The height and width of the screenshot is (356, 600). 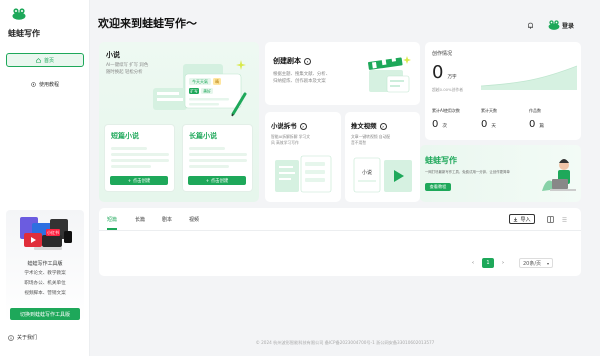 What do you see at coordinates (147, 23) in the screenshot?
I see `welcome-heading: 欢迎来到蛙蛙写作～` at bounding box center [147, 23].